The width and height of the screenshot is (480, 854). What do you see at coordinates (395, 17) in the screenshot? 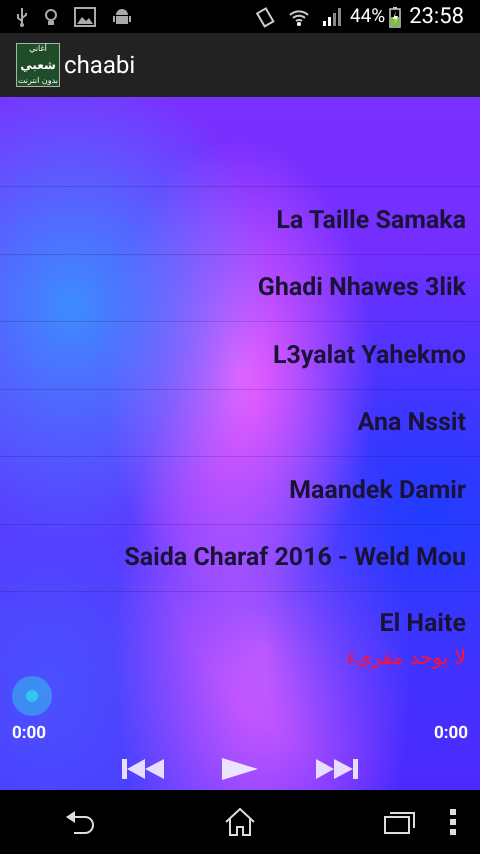
I see `charging-battery-icon` at bounding box center [395, 17].